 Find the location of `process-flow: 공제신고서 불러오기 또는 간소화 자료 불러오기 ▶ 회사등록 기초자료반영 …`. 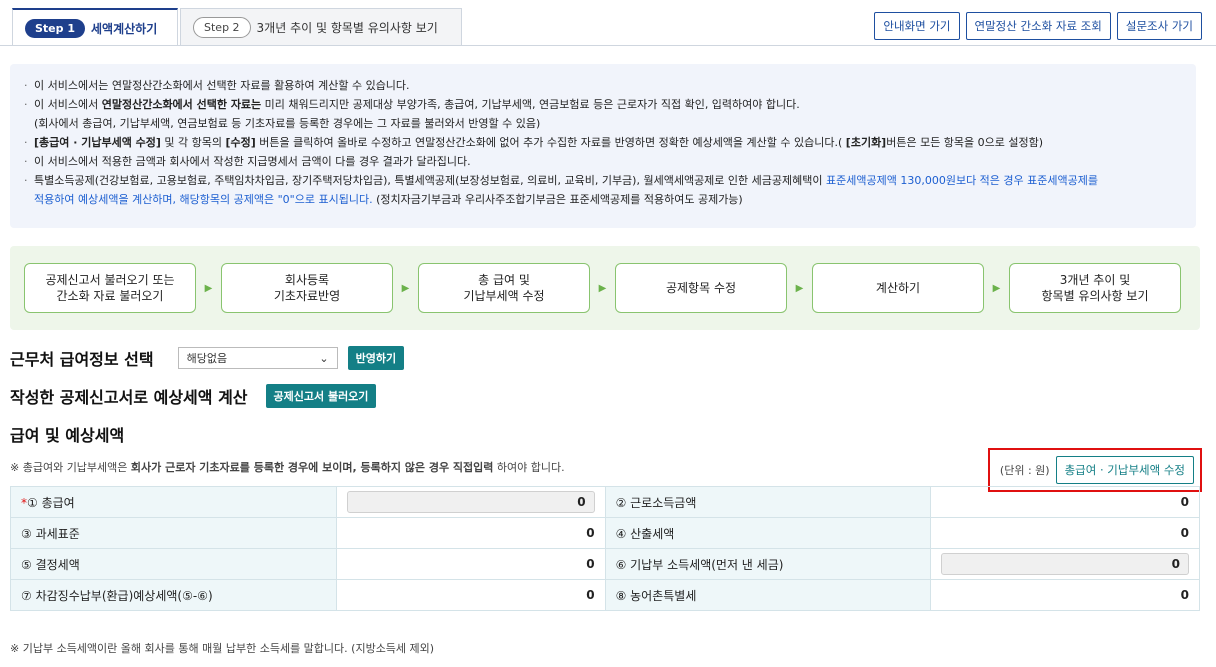

process-flow: 공제신고서 불러오기 또는 간소화 자료 불러오기 ▶ 회사등록 기초자료반영 … is located at coordinates (605, 288).